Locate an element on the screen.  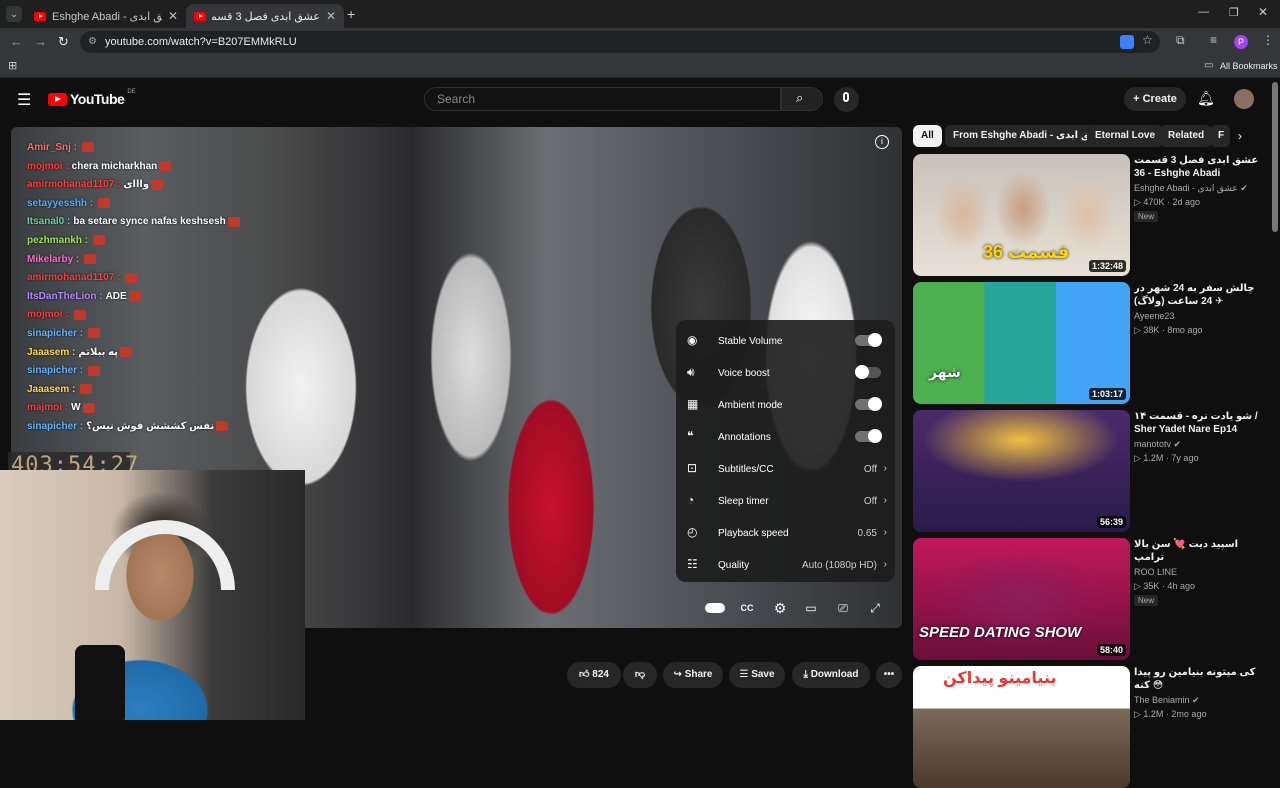
related-video-channel: Eshghe Abadi - عشق ابدی ✔ is located at coordinates (1191, 188).